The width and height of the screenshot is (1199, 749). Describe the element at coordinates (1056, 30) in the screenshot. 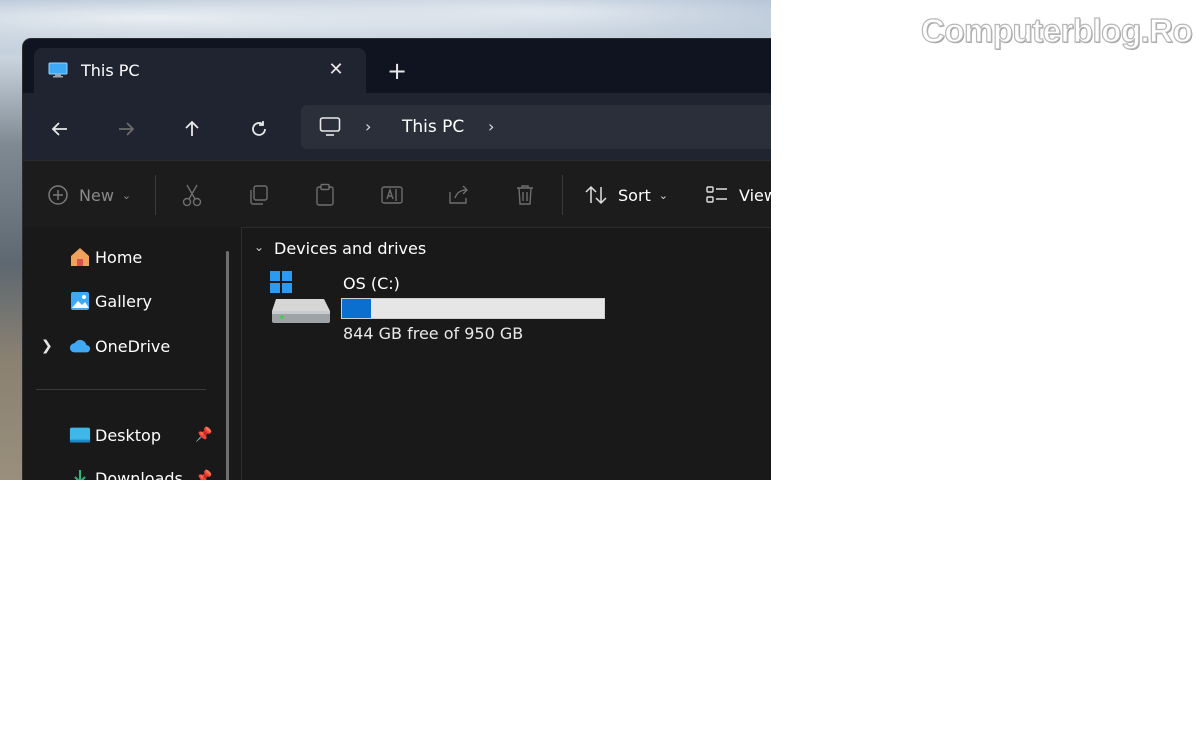

I see `watermark-logo: Computerblog.Ro` at that location.